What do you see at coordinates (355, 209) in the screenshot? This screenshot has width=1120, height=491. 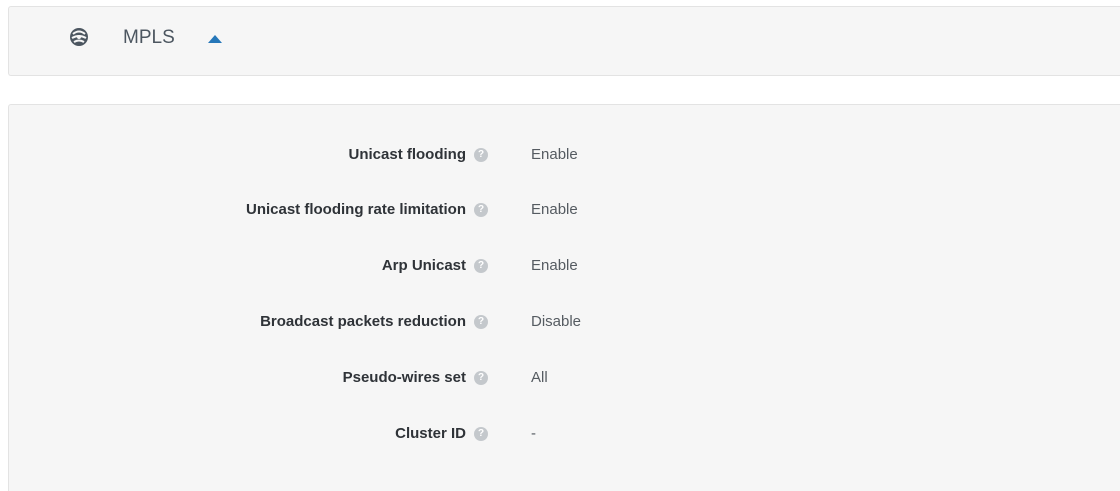 I see `property-label: Unicast flooding rate limitation` at bounding box center [355, 209].